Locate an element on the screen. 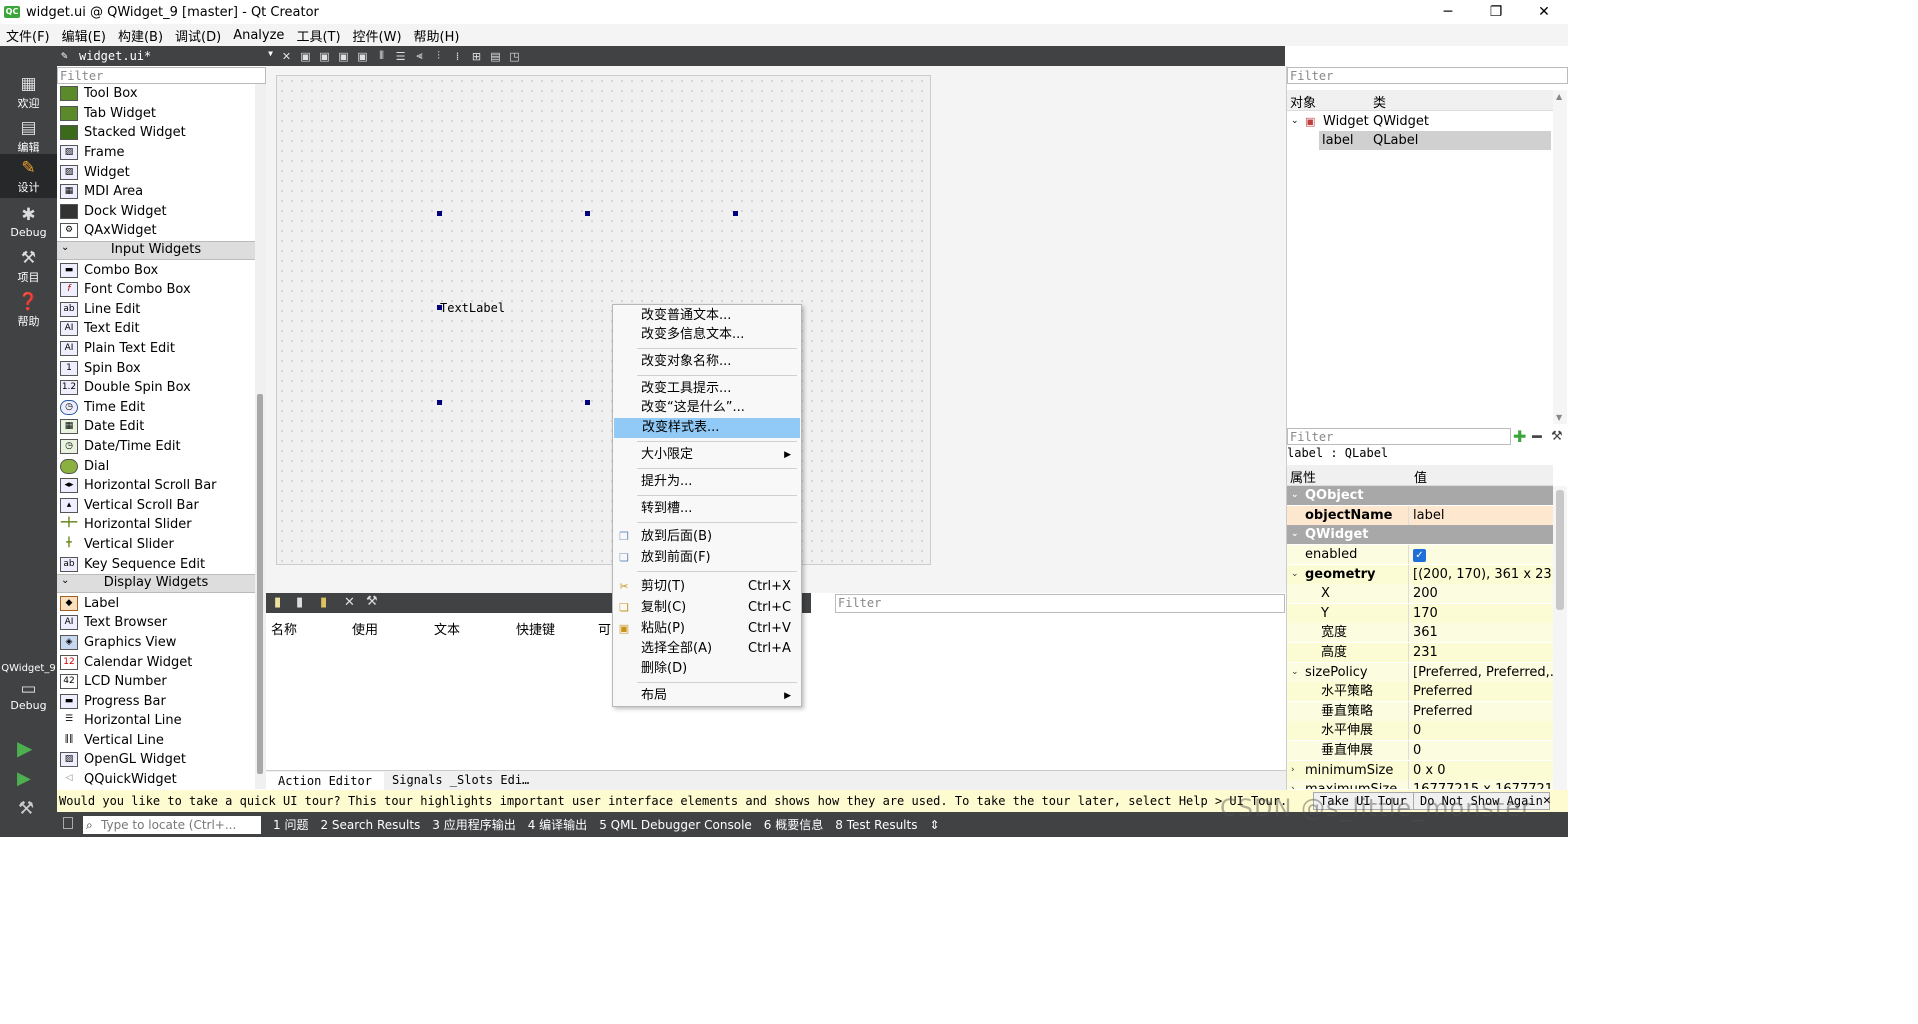  minimize-button: ─ is located at coordinates (1448, 12).